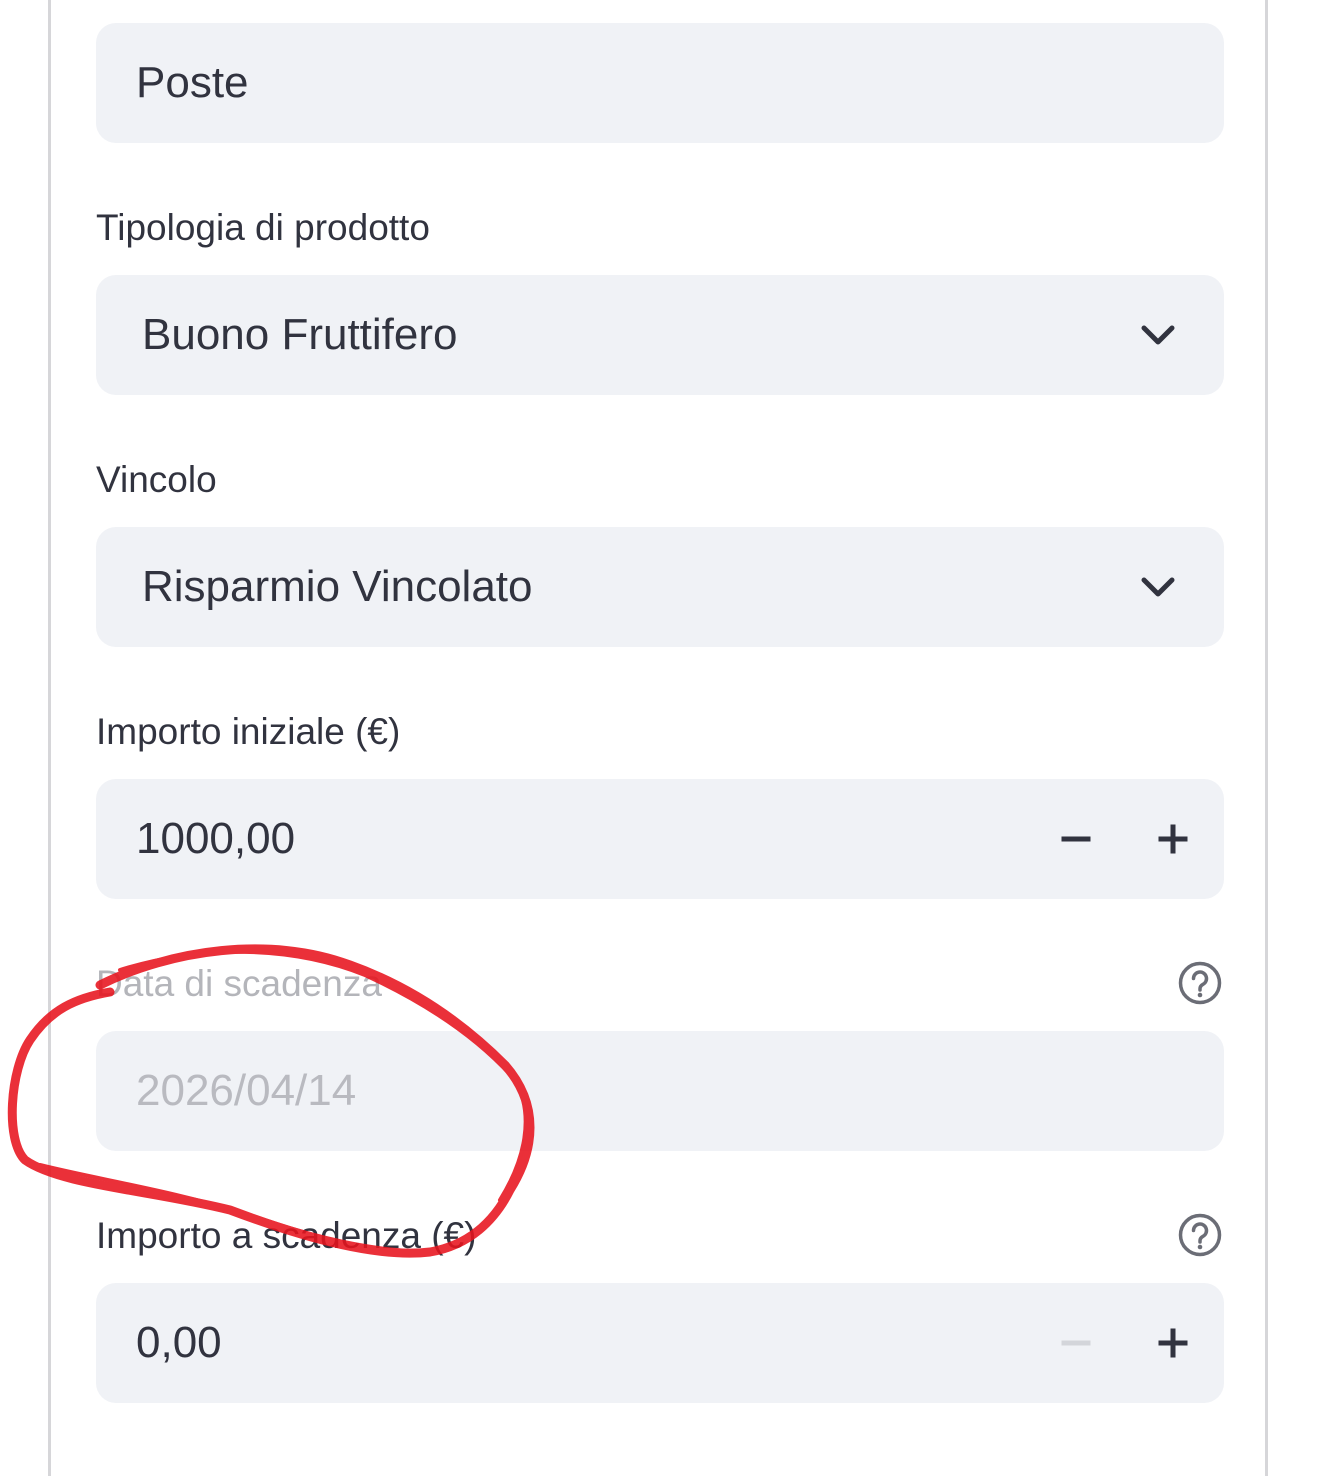 This screenshot has width=1320, height=1476. What do you see at coordinates (660, 83) in the screenshot?
I see `provider-input: Poste` at bounding box center [660, 83].